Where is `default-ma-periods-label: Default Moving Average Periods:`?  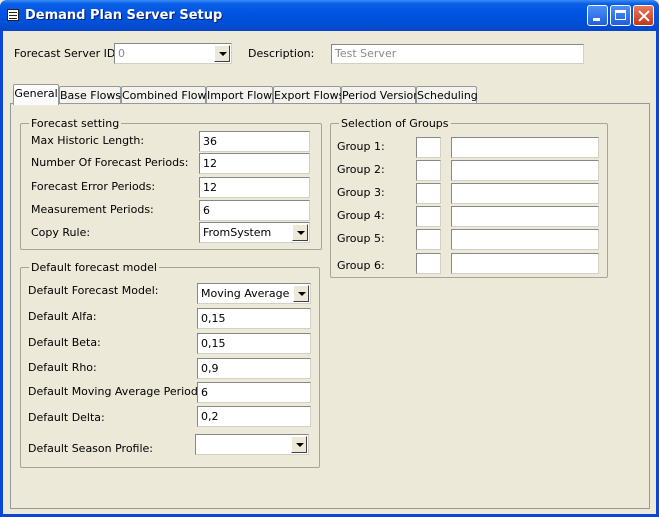 default-ma-periods-label: Default Moving Average Periods: is located at coordinates (118, 391).